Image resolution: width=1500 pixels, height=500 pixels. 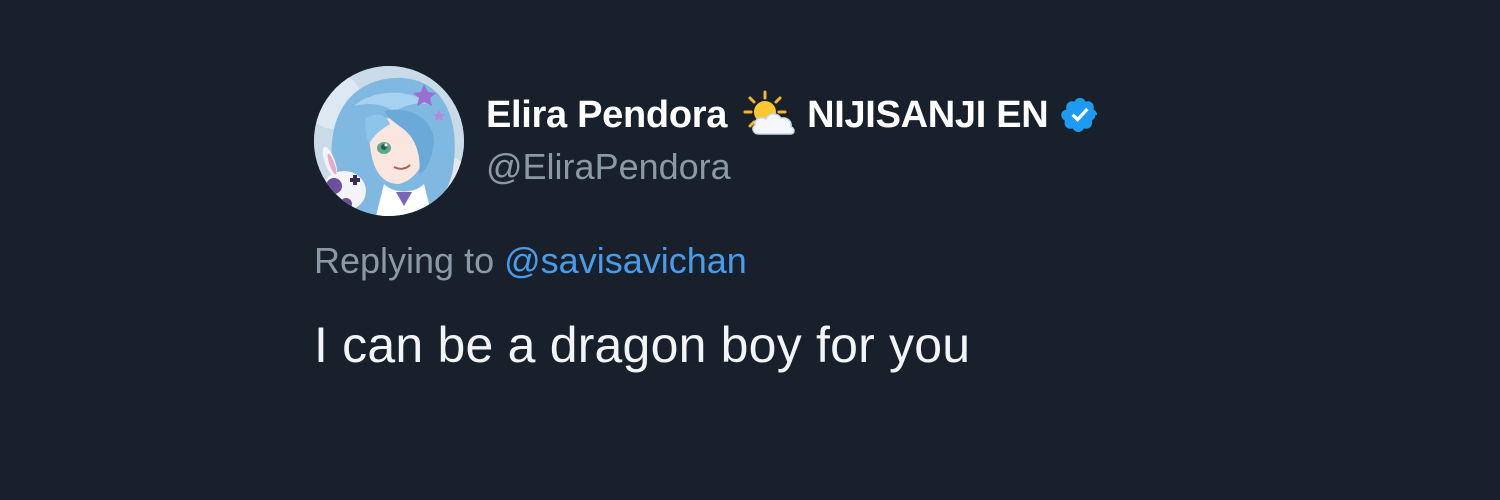 I want to click on reply-context: Replying to @savisavichan, so click(x=530, y=261).